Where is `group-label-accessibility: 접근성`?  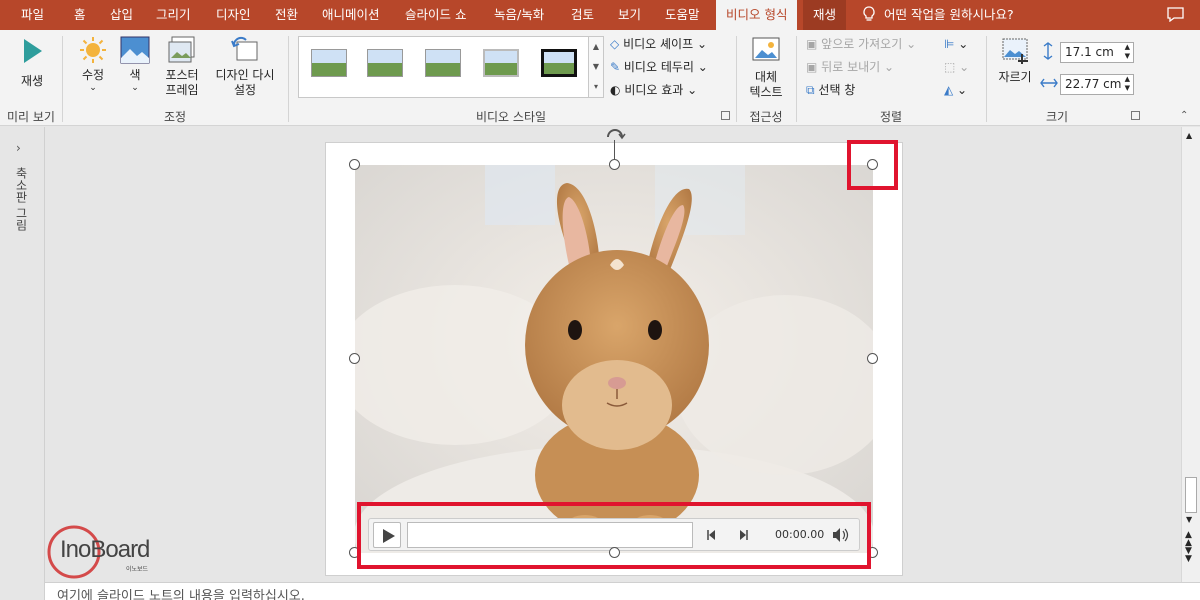 group-label-accessibility: 접근성 is located at coordinates (766, 117).